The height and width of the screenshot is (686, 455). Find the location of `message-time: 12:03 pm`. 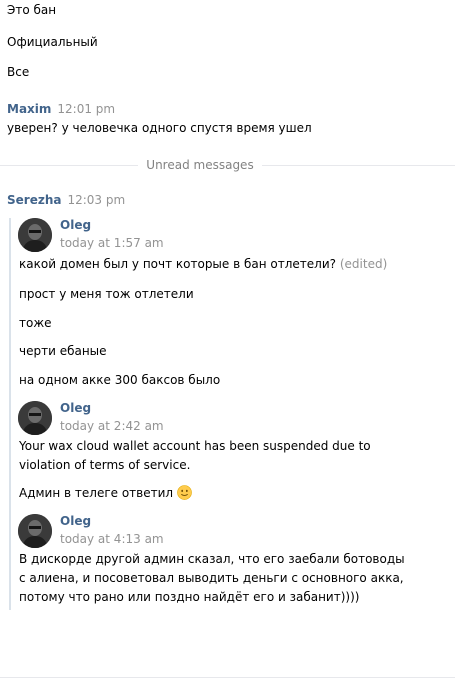

message-time: 12:03 pm is located at coordinates (96, 200).